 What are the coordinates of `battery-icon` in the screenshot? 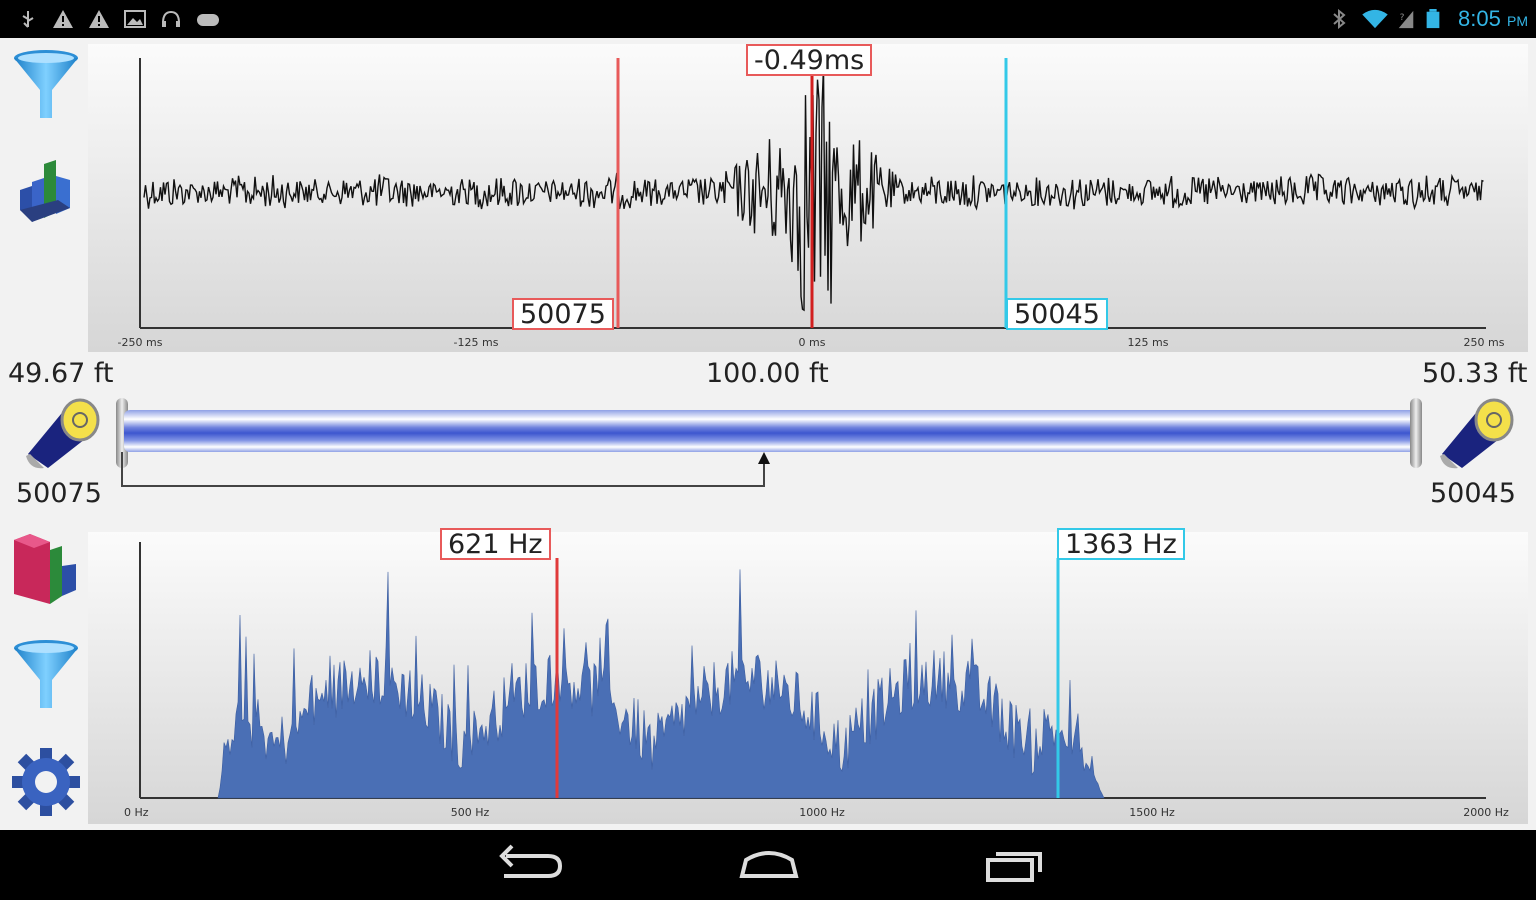 It's located at (1433, 19).